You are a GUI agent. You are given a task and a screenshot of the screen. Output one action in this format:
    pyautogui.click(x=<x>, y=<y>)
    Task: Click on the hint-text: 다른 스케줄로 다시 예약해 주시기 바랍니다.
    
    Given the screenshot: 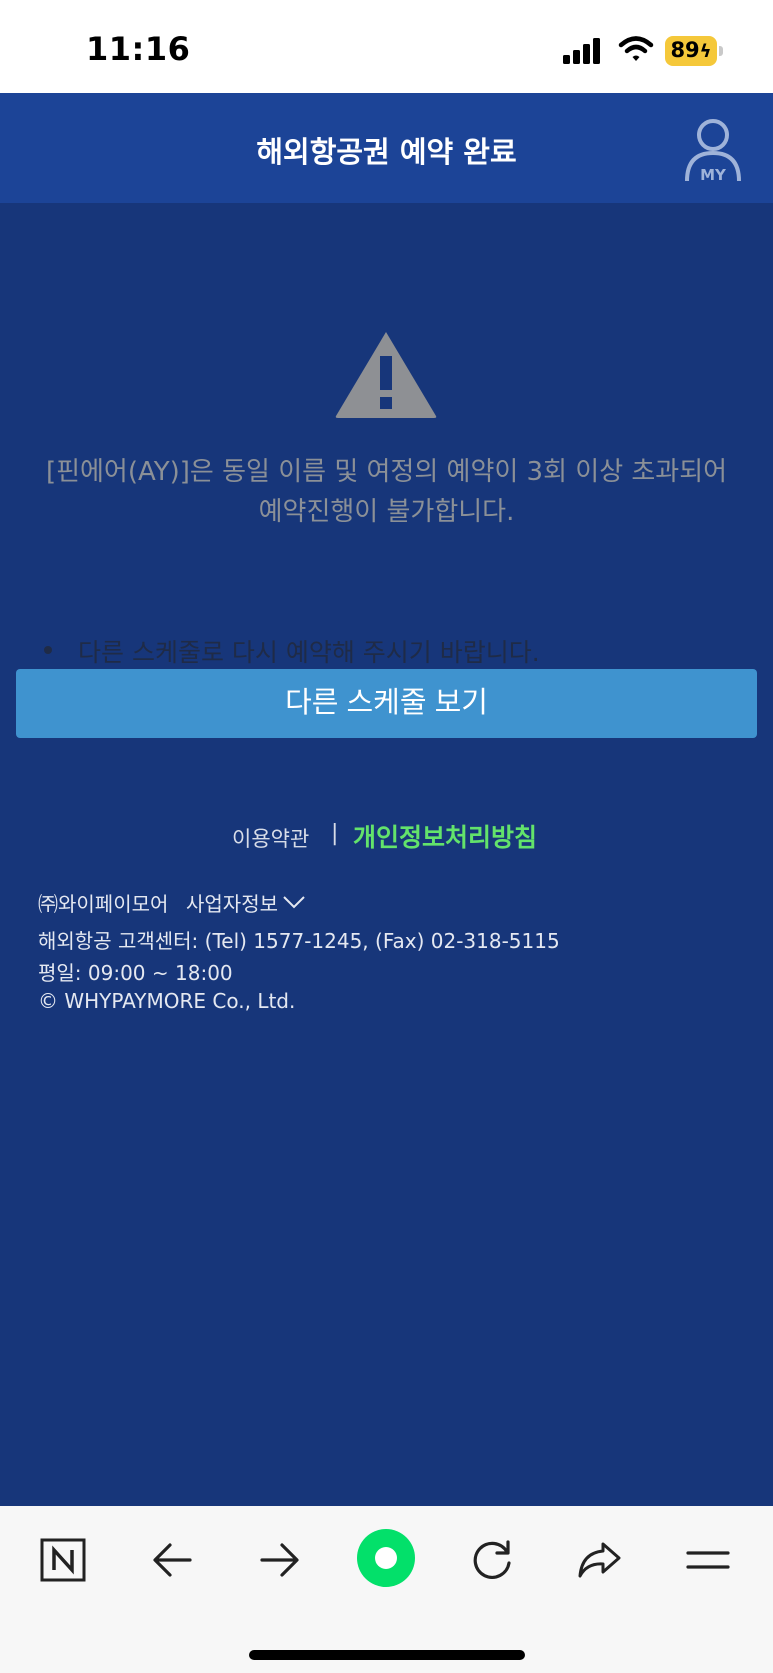 What is the action you would take?
    pyautogui.click(x=309, y=652)
    